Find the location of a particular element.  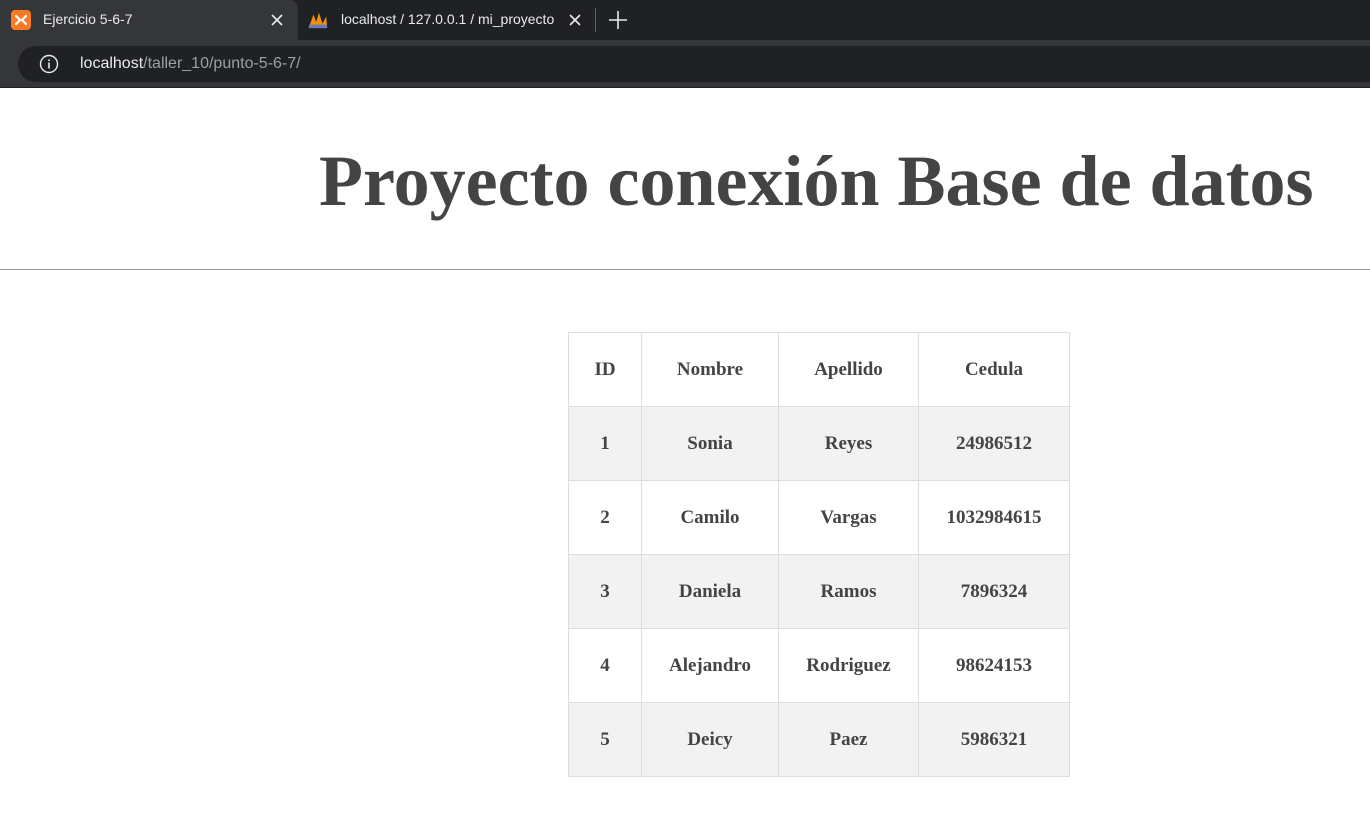

url-path: /taller_10/punto-5-6-7/ is located at coordinates (222, 63).